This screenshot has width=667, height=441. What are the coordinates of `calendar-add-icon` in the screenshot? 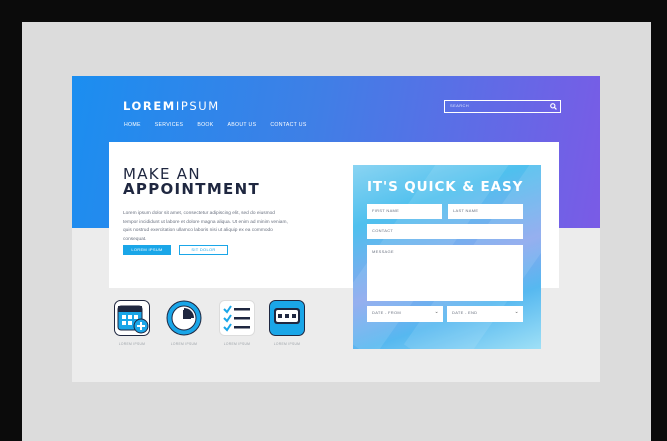 It's located at (132, 318).